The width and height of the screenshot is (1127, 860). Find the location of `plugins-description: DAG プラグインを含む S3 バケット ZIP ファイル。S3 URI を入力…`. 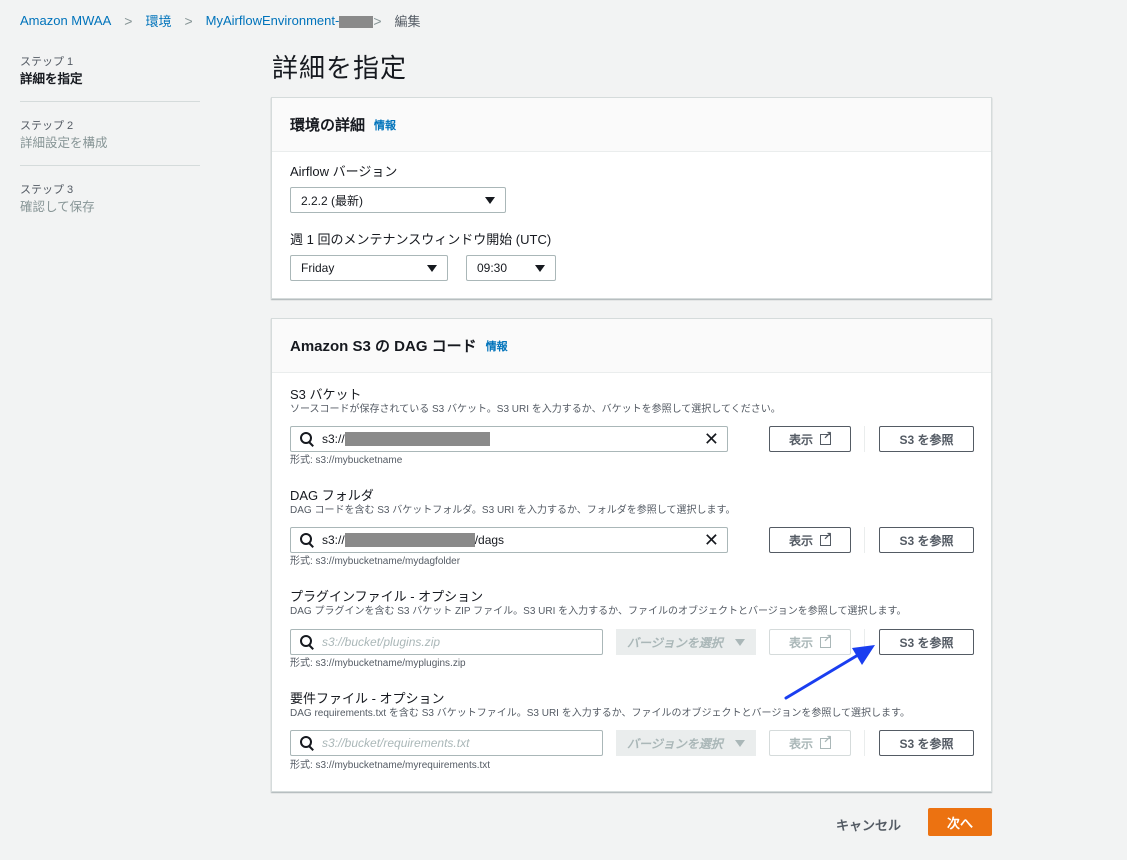

plugins-description: DAG プラグインを含む S3 バケット ZIP ファイル。S3 URI を入力… is located at coordinates (598, 611).